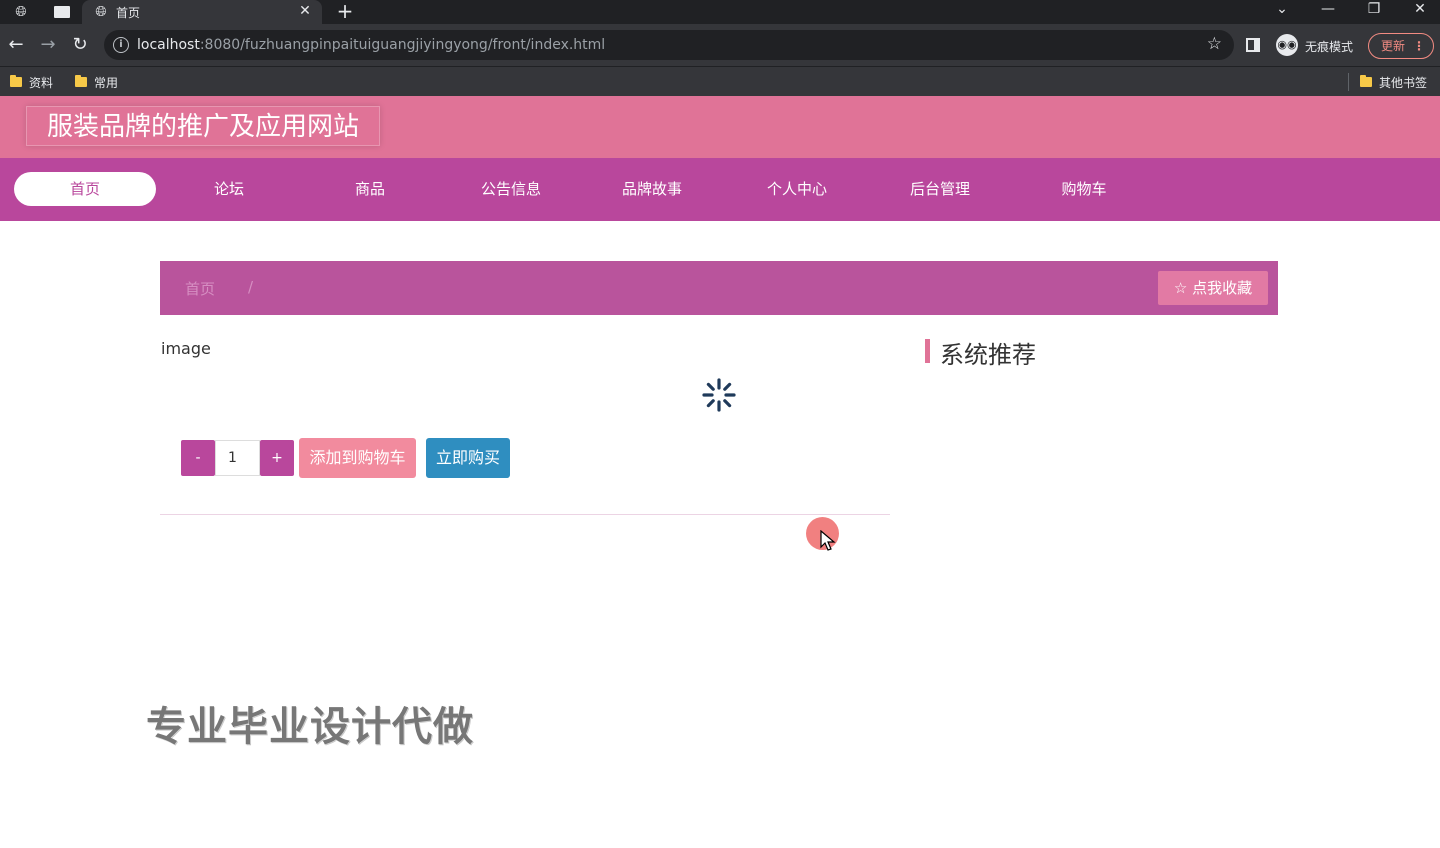  What do you see at coordinates (370, 189) in the screenshot?
I see `nav-item-products: 商品` at bounding box center [370, 189].